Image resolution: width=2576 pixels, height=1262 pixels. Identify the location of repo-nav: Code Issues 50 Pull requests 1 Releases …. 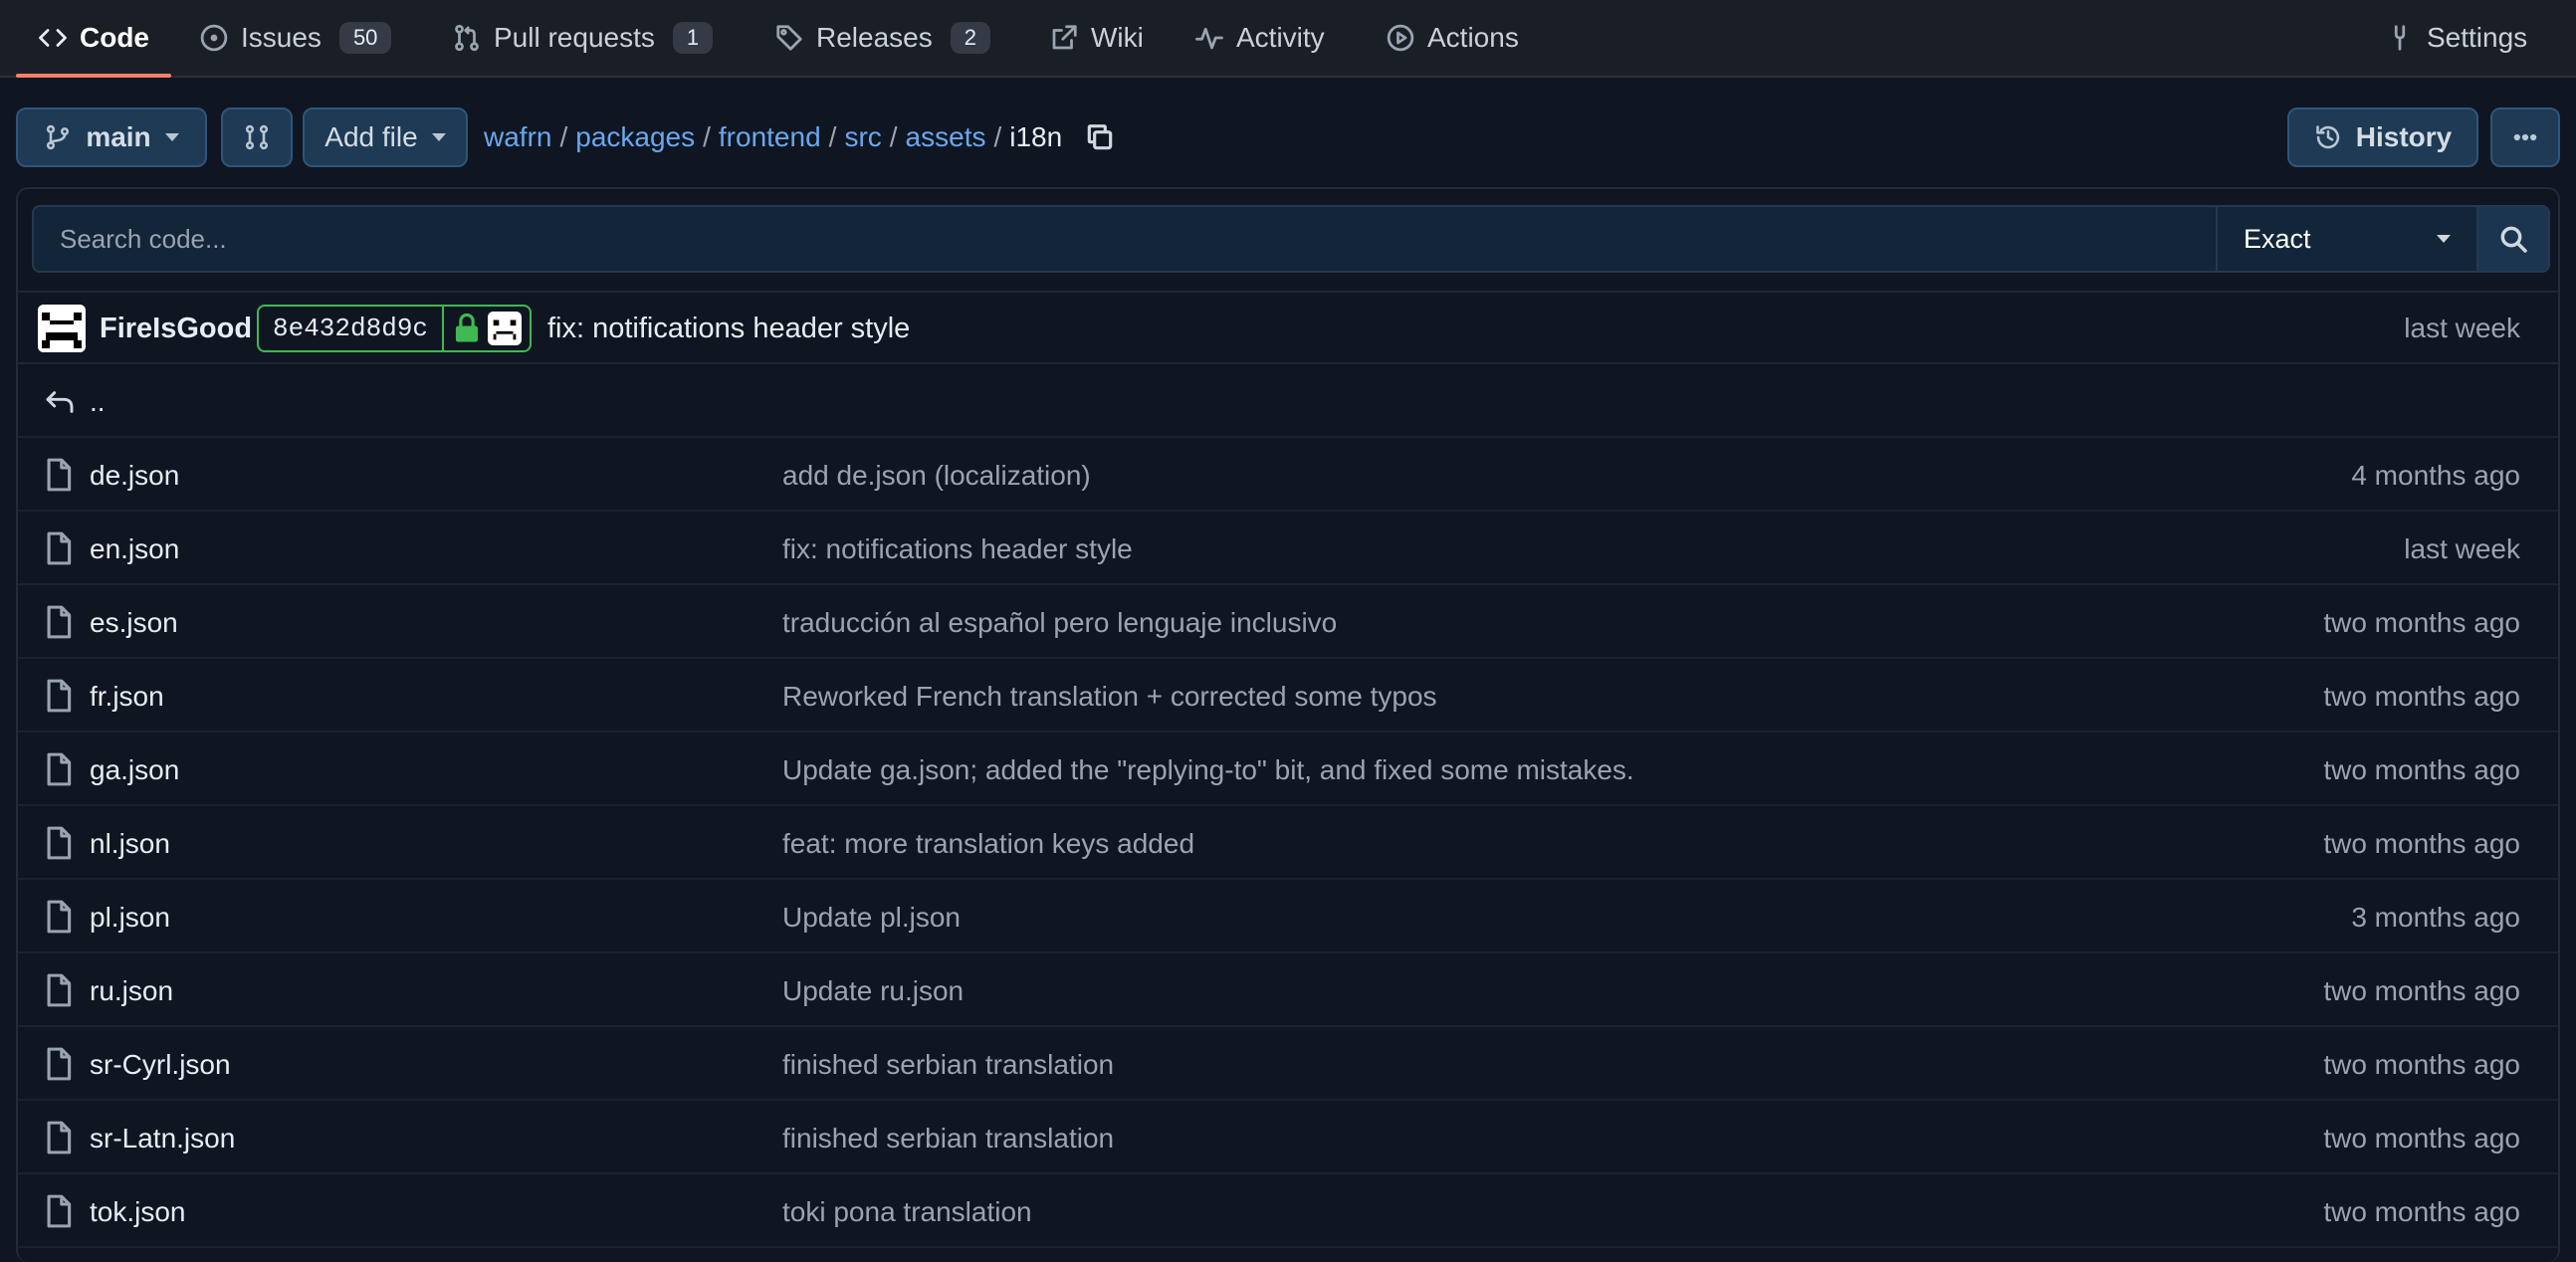
(1288, 39).